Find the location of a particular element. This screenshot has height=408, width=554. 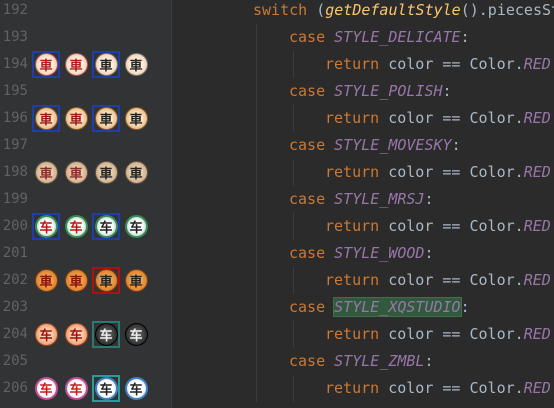

case-statement: case STYLE_ZMBL: is located at coordinates (361, 361).